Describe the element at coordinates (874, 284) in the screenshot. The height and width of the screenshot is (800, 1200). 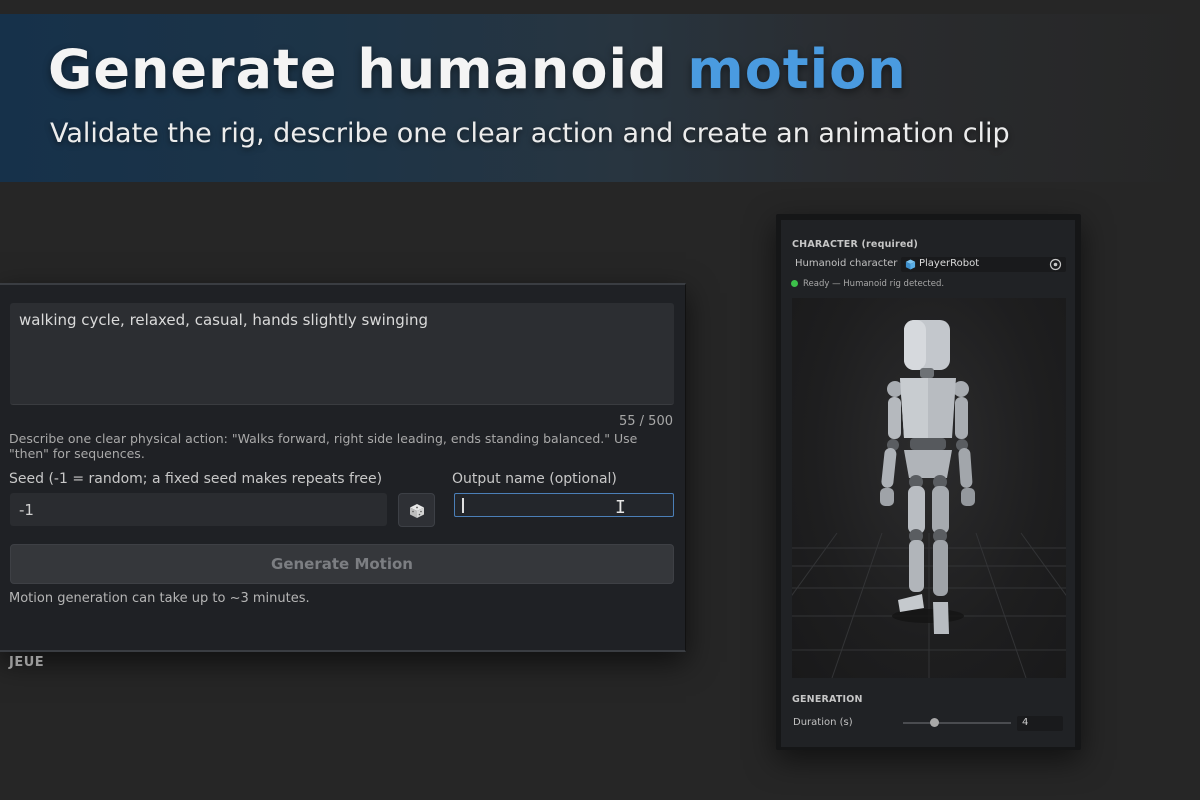
I see `rig-status-text: Ready — Humanoid rig detected.` at that location.